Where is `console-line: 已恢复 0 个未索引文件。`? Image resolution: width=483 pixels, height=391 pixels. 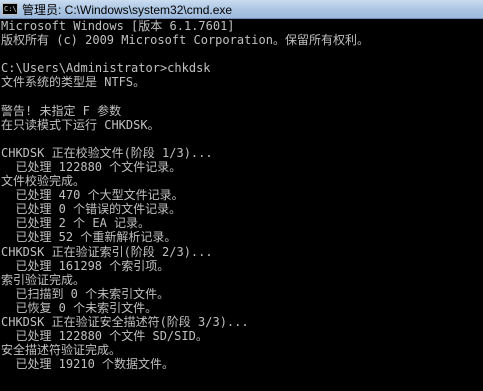 console-line: 已恢复 0 个未索引文件。 is located at coordinates (79, 307).